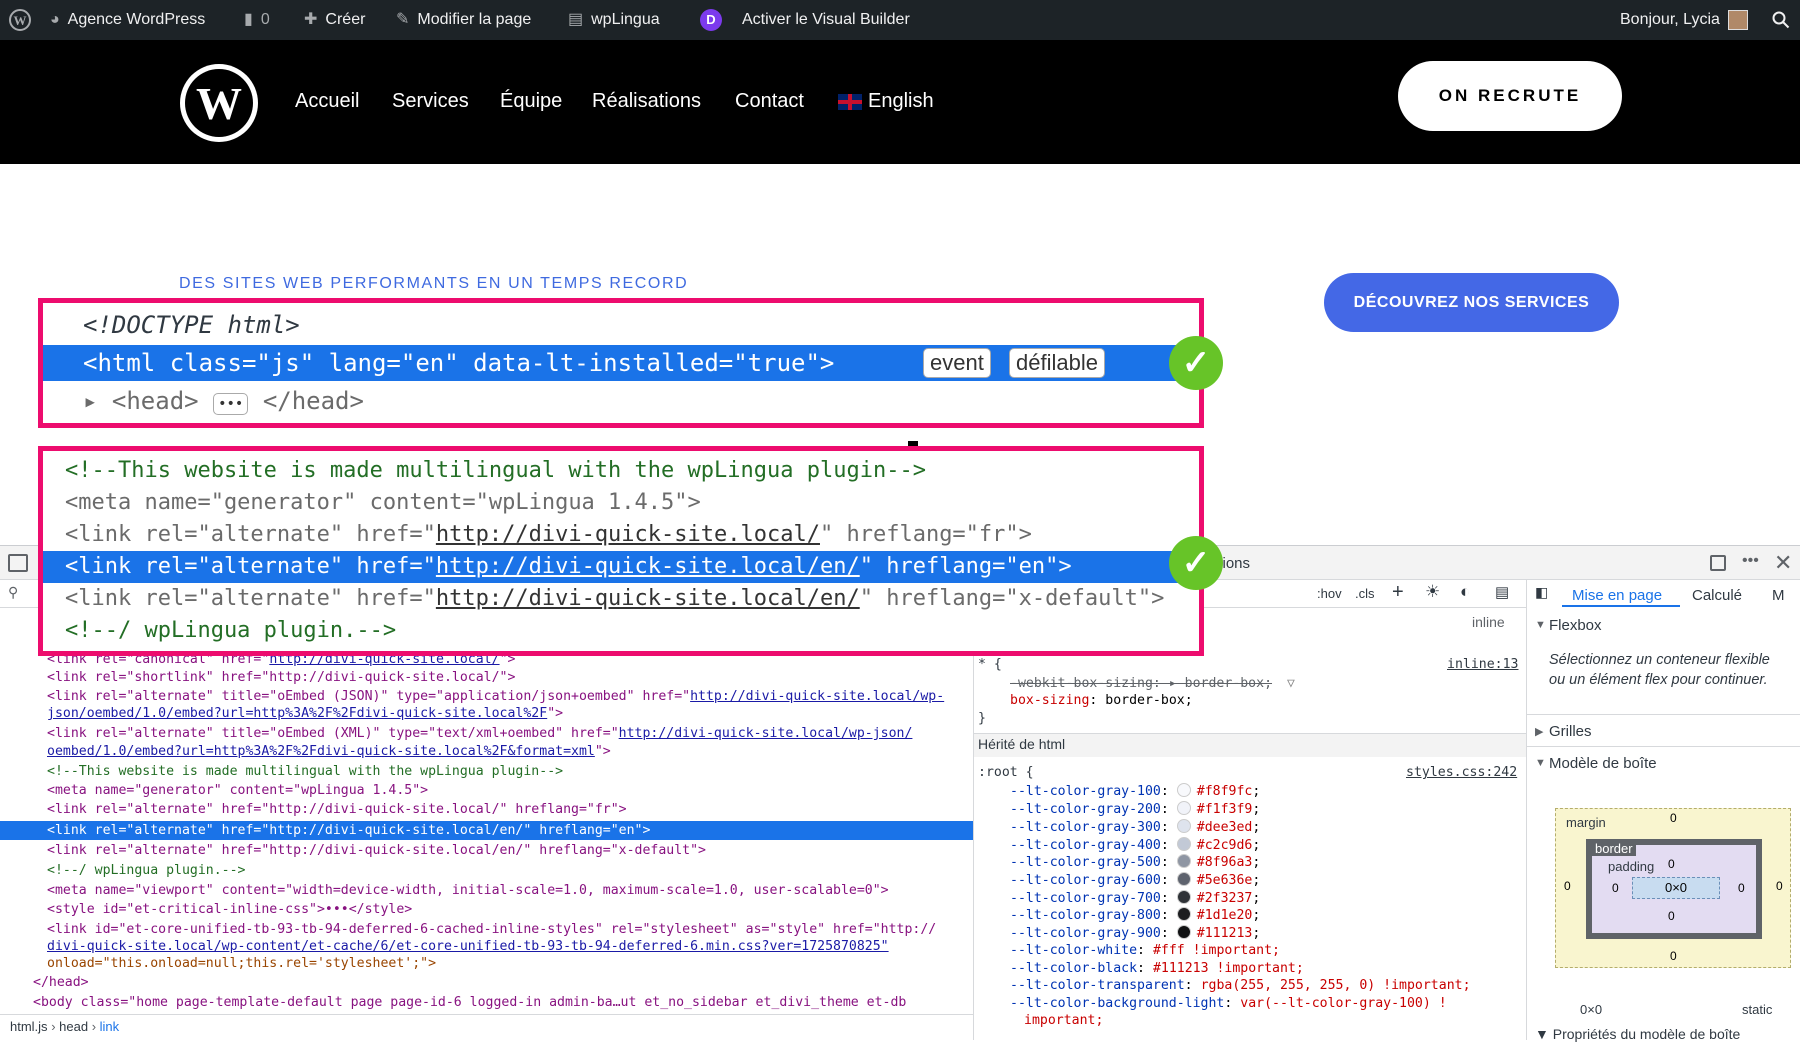  I want to click on avatar, so click(1737, 20).